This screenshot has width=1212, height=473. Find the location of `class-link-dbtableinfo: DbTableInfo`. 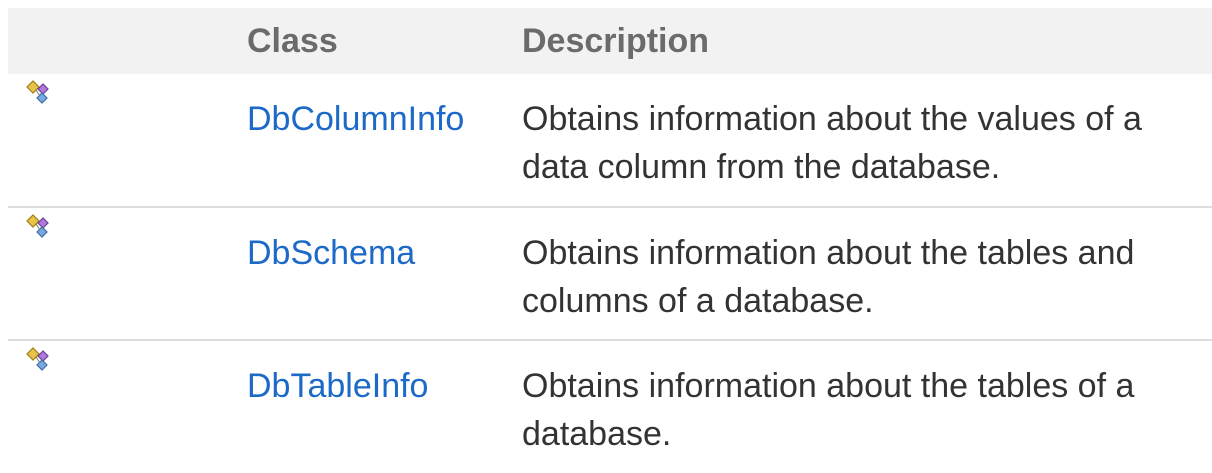

class-link-dbtableinfo: DbTableInfo is located at coordinates (337, 386).